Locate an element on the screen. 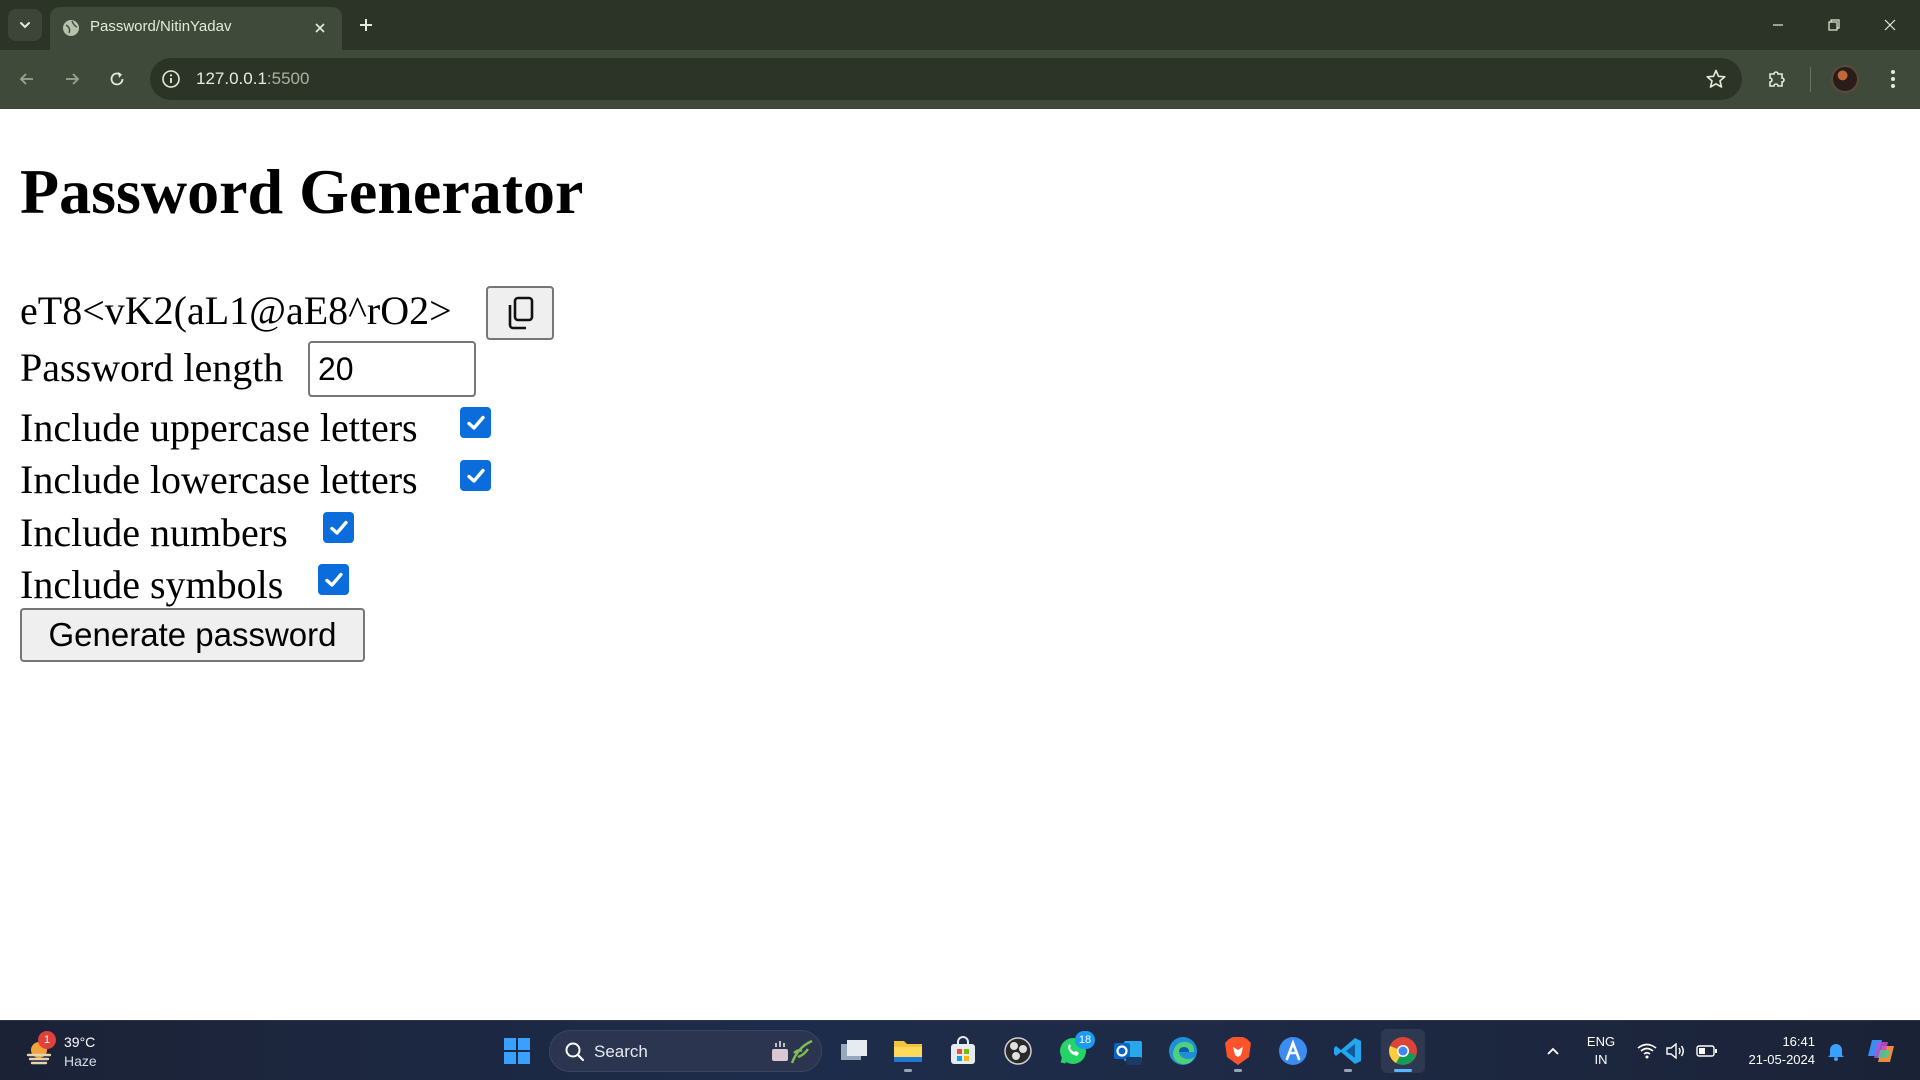 The width and height of the screenshot is (1920, 1080). page-title: Password Generator is located at coordinates (302, 191).